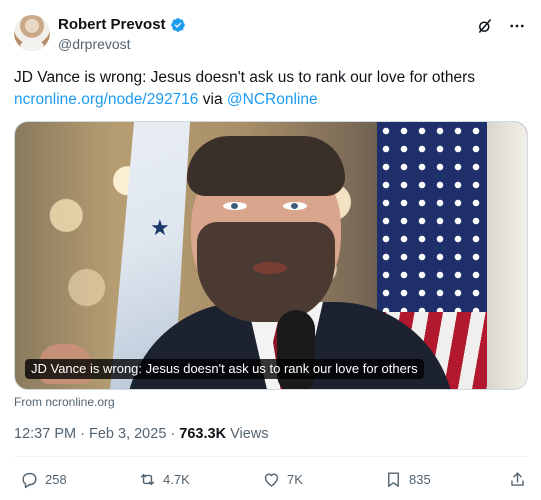 This screenshot has width=541, height=500. What do you see at coordinates (212, 99) in the screenshot?
I see `via-text: via` at bounding box center [212, 99].